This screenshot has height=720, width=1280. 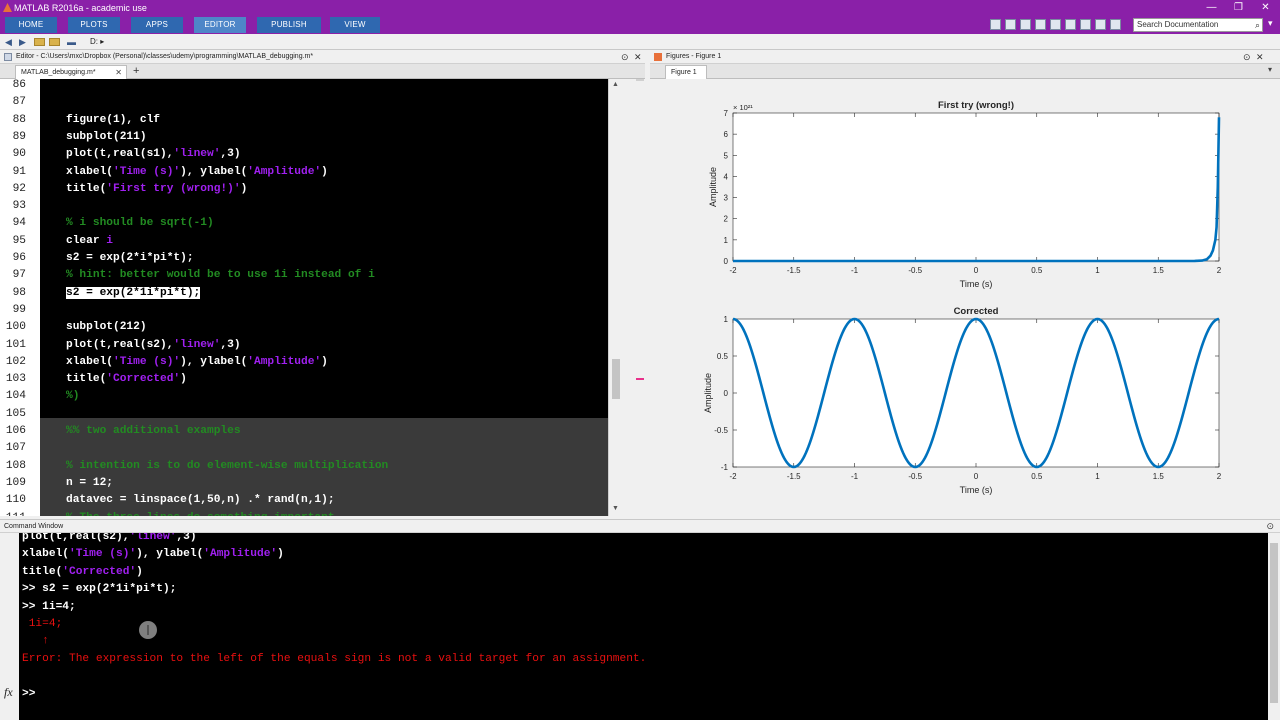 What do you see at coordinates (8, 692) in the screenshot?
I see `function-browser-icon: fx` at bounding box center [8, 692].